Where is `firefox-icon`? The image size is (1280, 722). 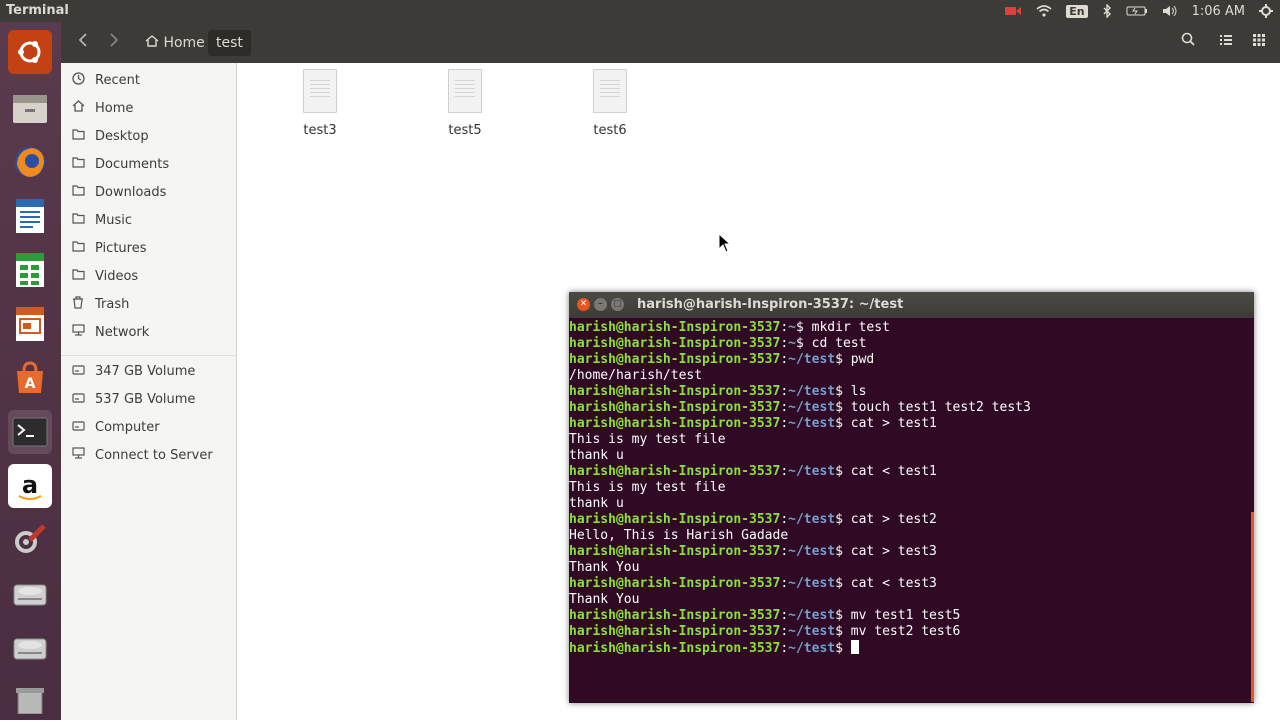
firefox-icon is located at coordinates (30, 162).